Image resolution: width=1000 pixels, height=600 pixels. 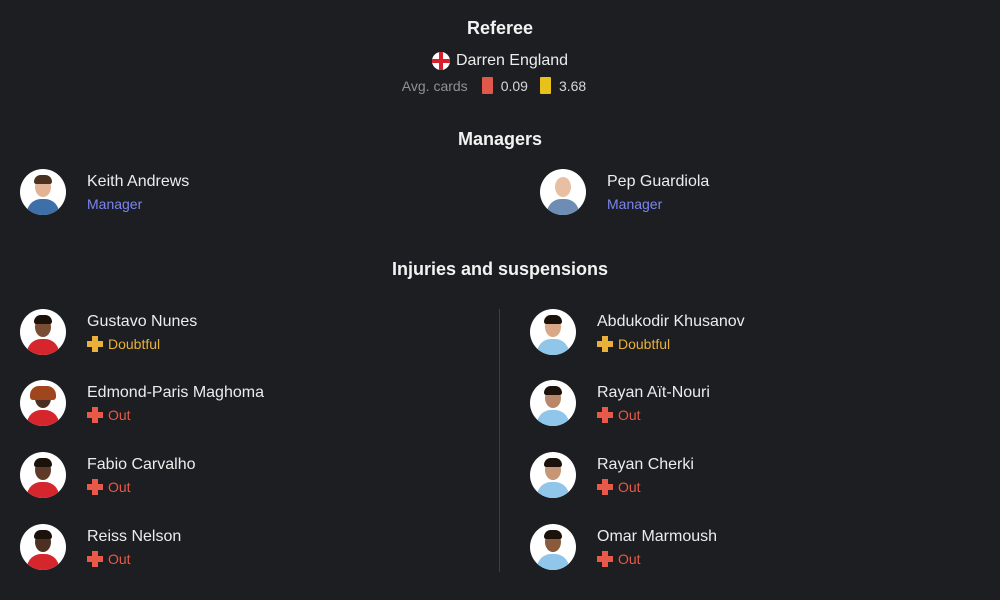 I want to click on injured-player-away: Rayan Aït-Nouri Out, so click(x=620, y=403).